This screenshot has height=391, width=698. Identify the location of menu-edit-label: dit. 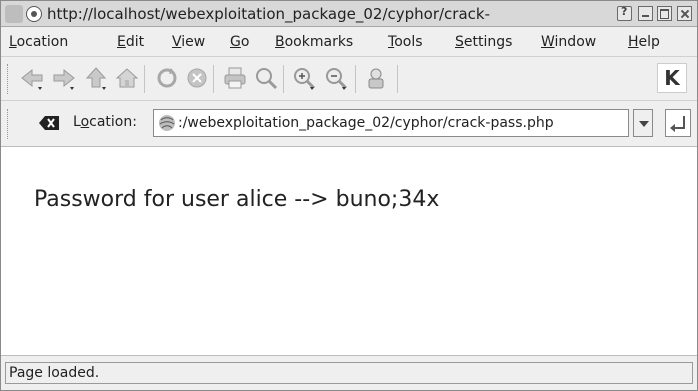
(135, 42).